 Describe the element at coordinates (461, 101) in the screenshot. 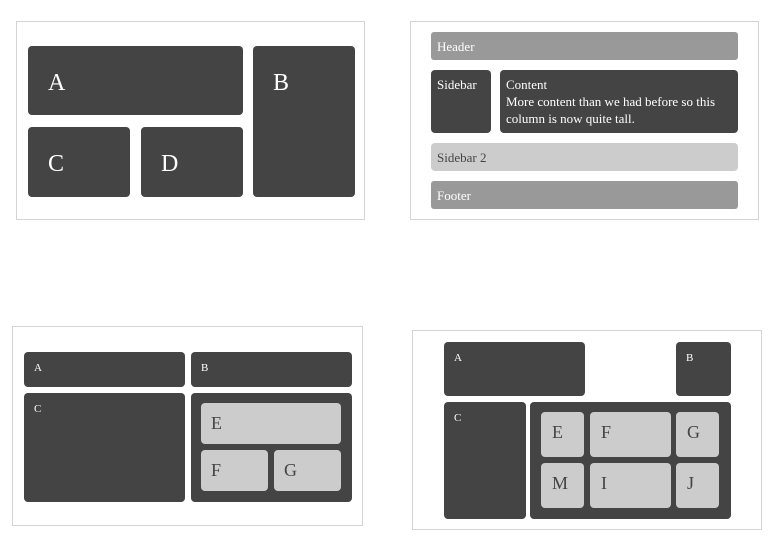

I see `sidebar-block: Sidebar` at that location.